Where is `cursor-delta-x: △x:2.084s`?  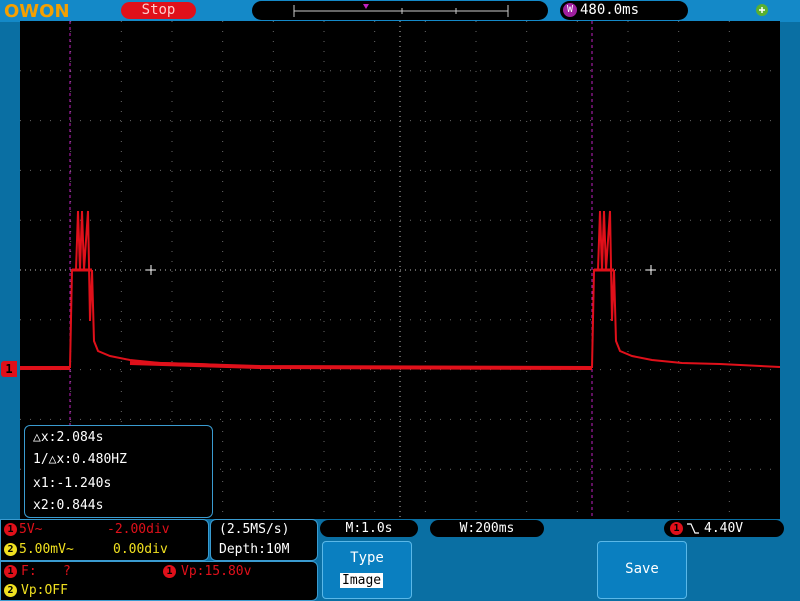
cursor-delta-x: △x:2.084s is located at coordinates (68, 437).